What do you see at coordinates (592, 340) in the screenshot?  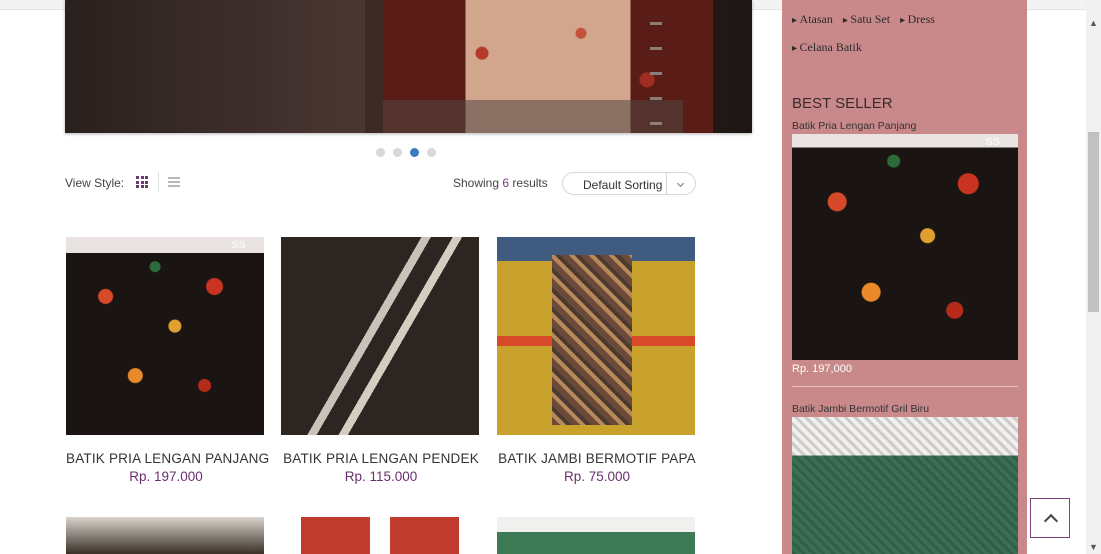 I see `pants-shape` at bounding box center [592, 340].